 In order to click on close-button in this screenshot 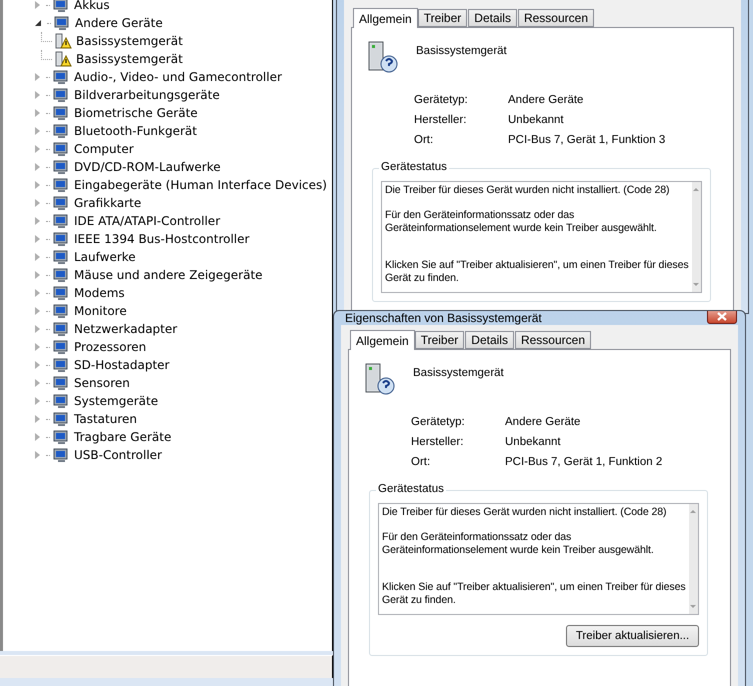, I will do `click(722, 317)`.